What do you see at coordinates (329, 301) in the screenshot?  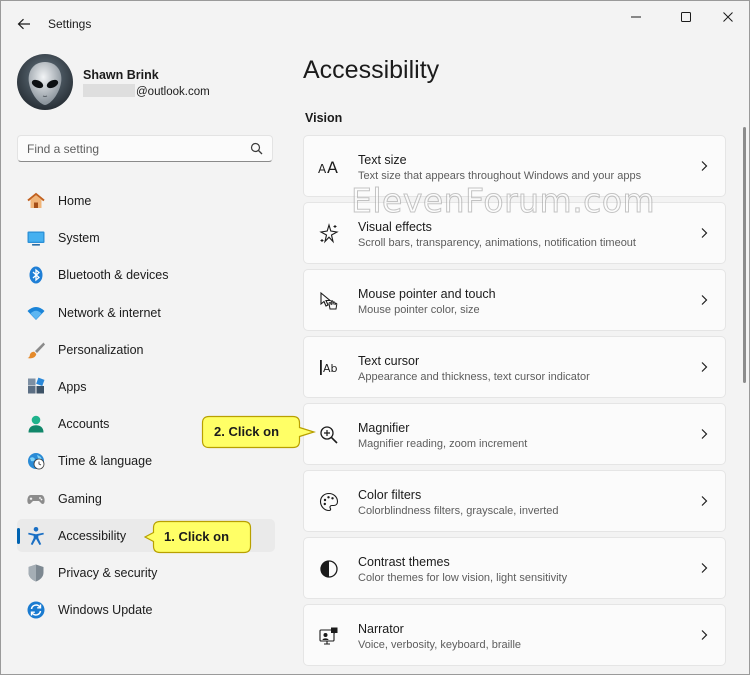 I see `mouse-pointer-icon` at bounding box center [329, 301].